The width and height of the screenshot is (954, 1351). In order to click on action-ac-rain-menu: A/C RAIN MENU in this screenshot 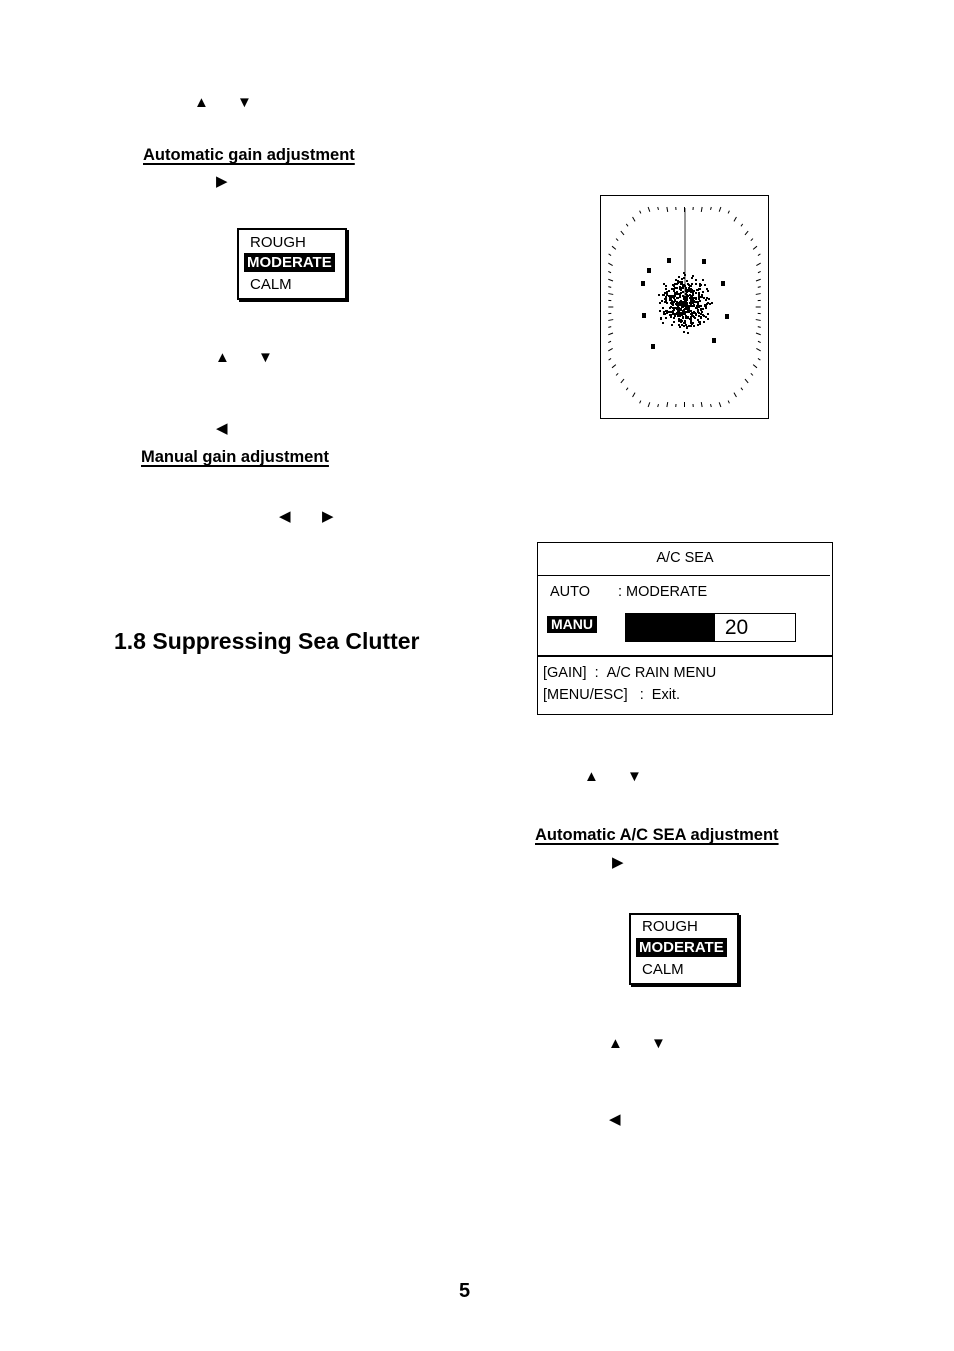, I will do `click(661, 673)`.